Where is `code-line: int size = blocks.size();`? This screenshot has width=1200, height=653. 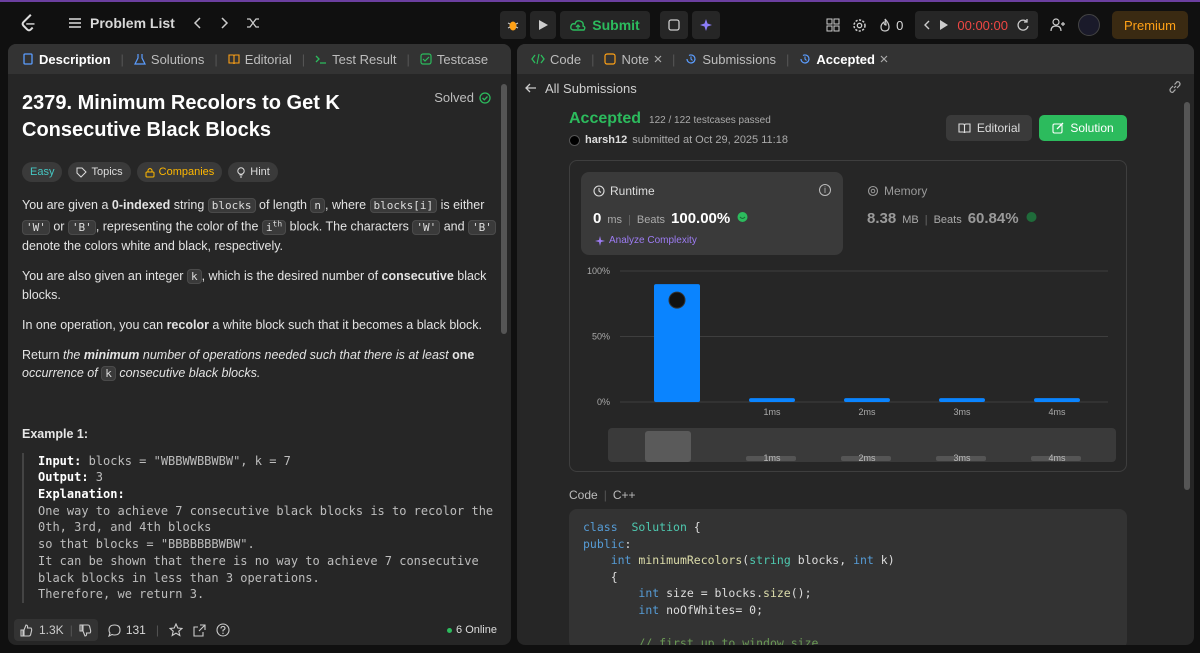 code-line: int size = blocks.size(); is located at coordinates (725, 593).